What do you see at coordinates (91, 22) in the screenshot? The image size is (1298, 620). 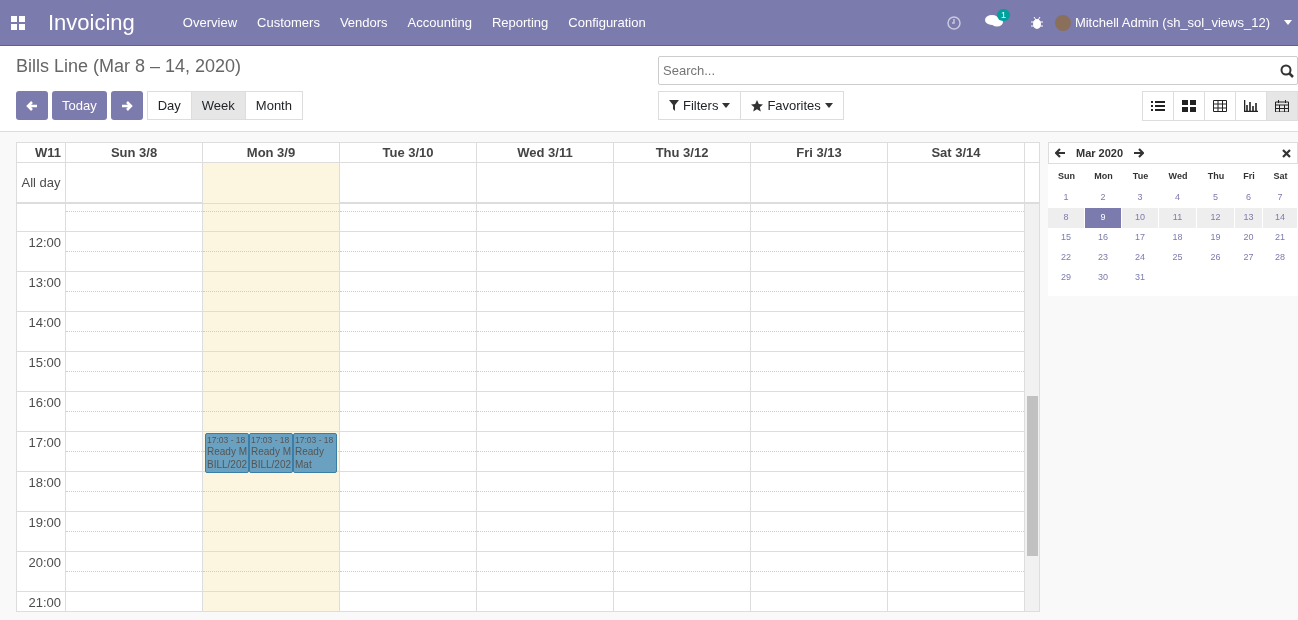 I see `app-name: Invoicing` at bounding box center [91, 22].